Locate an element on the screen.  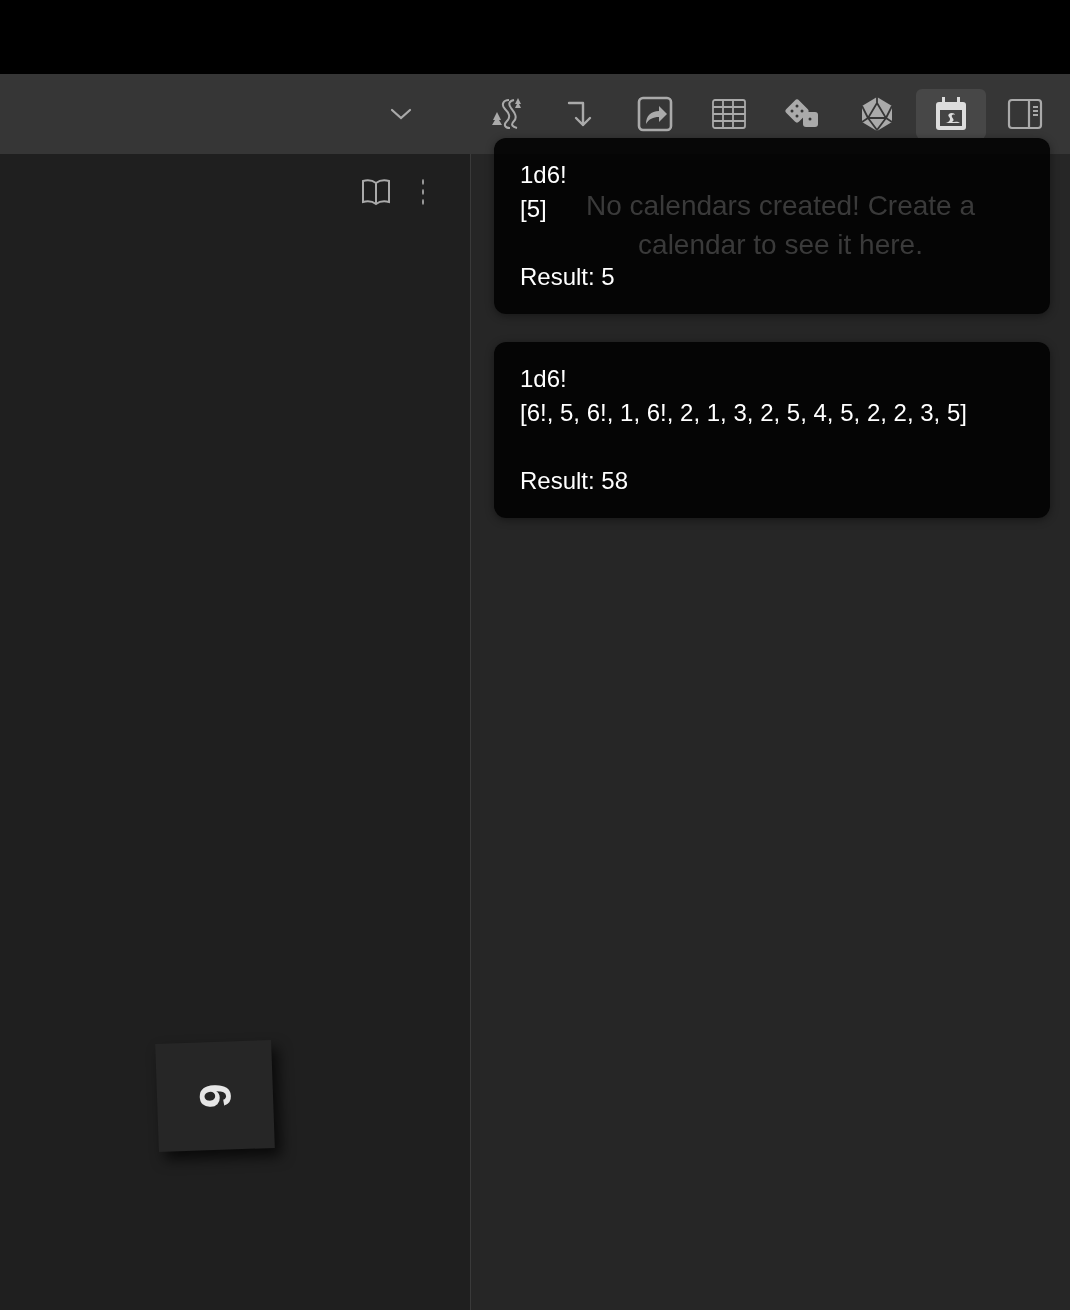
calendar-button is located at coordinates (951, 114).